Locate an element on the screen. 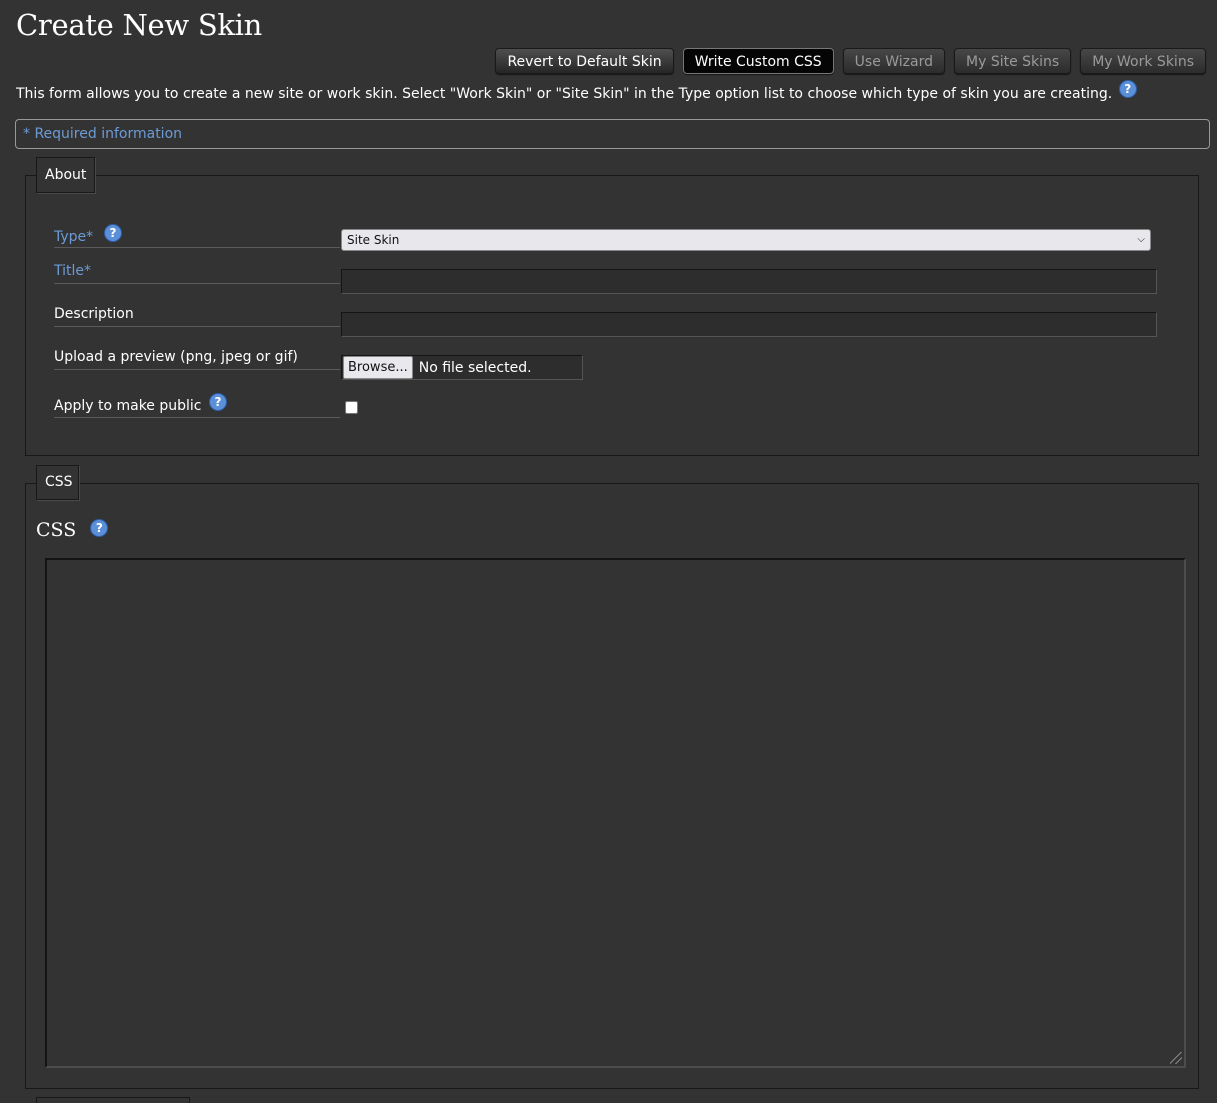 This screenshot has width=1217, height=1103. next-fieldset-legend is located at coordinates (113, 1100).